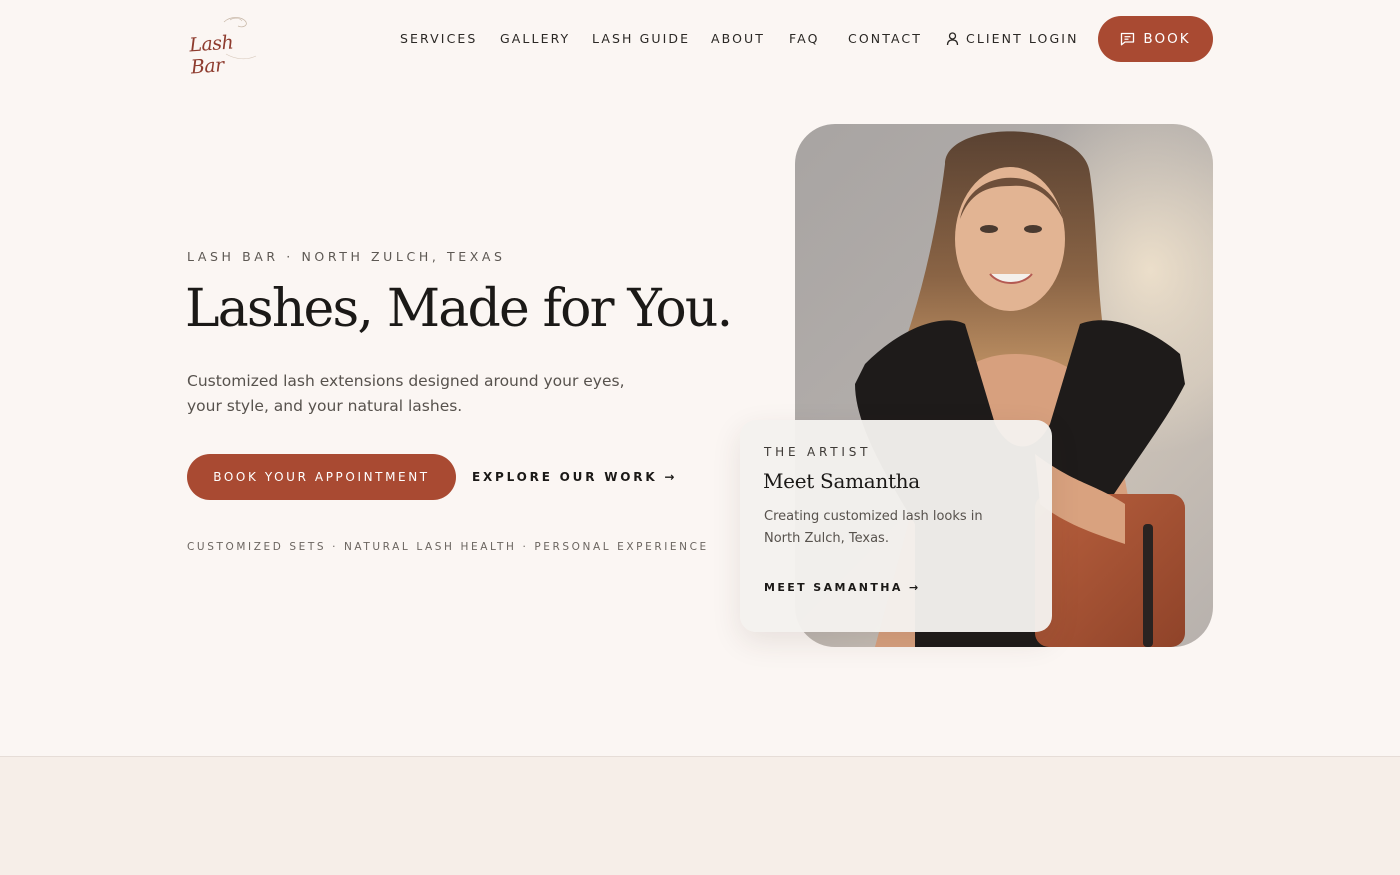 The height and width of the screenshot is (875, 1400). Describe the element at coordinates (574, 477) in the screenshot. I see `explore-work-link: EXPLORE OUR WORK →` at that location.